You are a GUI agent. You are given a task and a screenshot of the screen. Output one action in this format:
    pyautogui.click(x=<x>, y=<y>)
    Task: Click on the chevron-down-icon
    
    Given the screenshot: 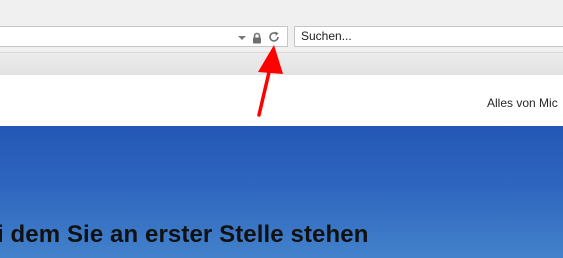 What is the action you would take?
    pyautogui.click(x=242, y=38)
    